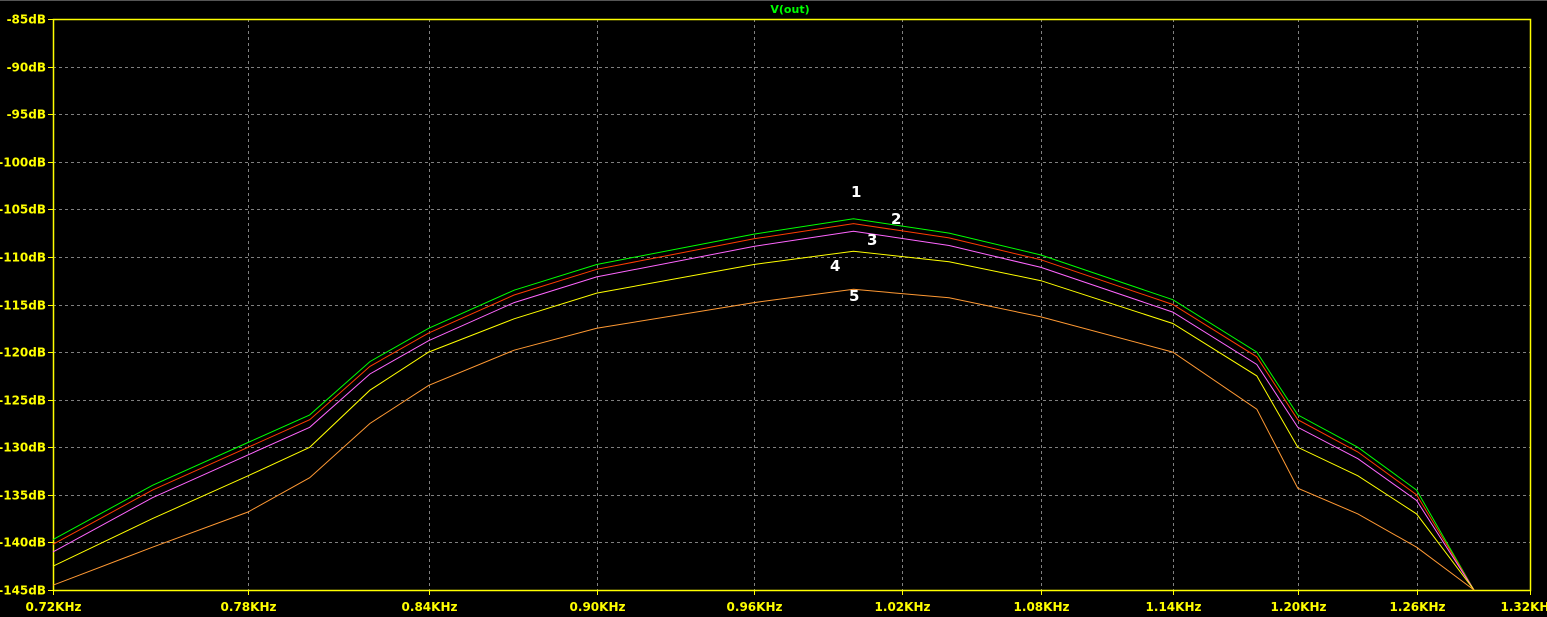 The height and width of the screenshot is (617, 1547). What do you see at coordinates (430, 607) in the screenshot?
I see `x-tick-label: 0.84KHz` at bounding box center [430, 607].